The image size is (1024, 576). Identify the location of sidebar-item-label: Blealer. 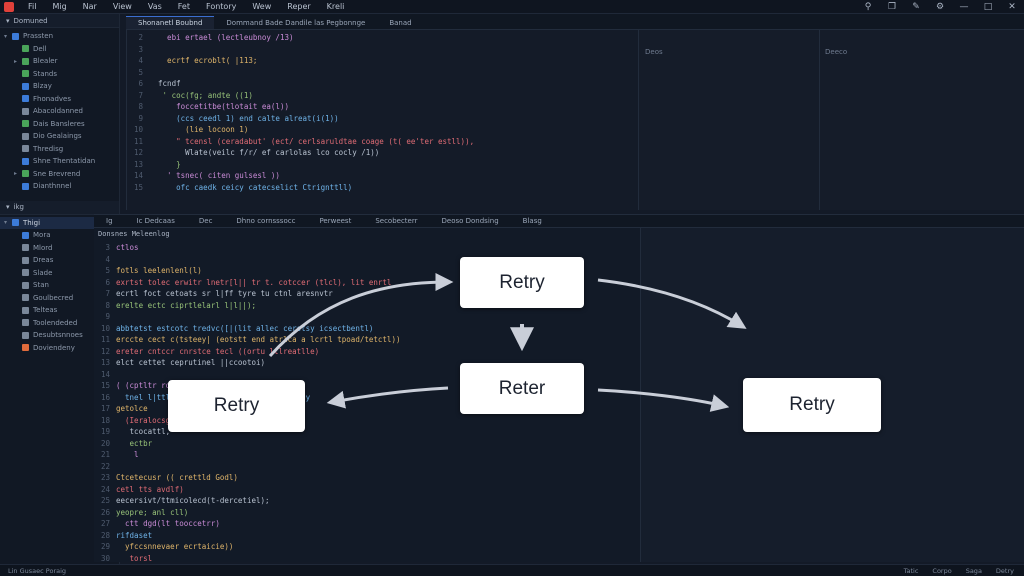
(45, 61).